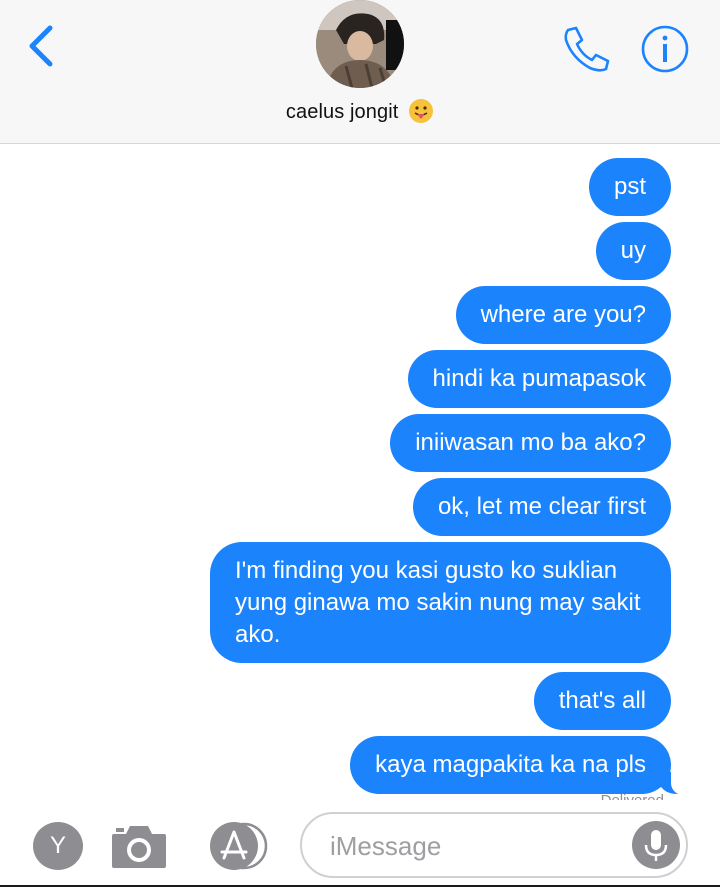 The width and height of the screenshot is (720, 887). What do you see at coordinates (58, 846) in the screenshot?
I see `y-app-button: Y` at bounding box center [58, 846].